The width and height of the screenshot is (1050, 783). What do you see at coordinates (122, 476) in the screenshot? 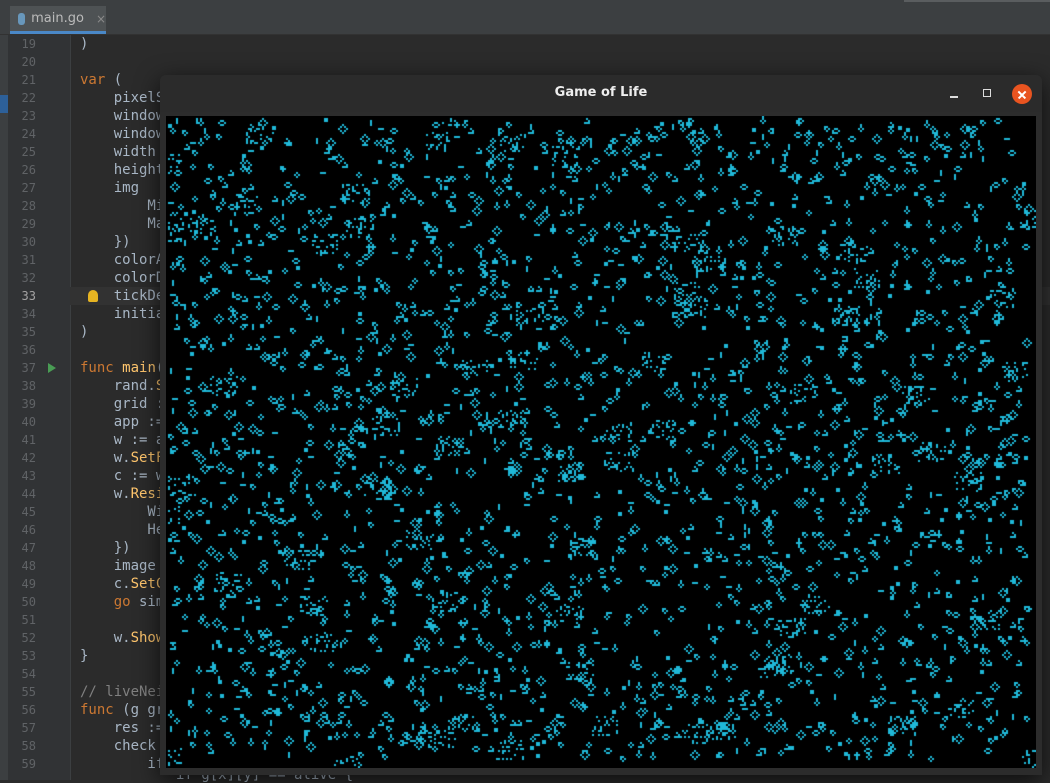
I see `code-line: c := w` at bounding box center [122, 476].